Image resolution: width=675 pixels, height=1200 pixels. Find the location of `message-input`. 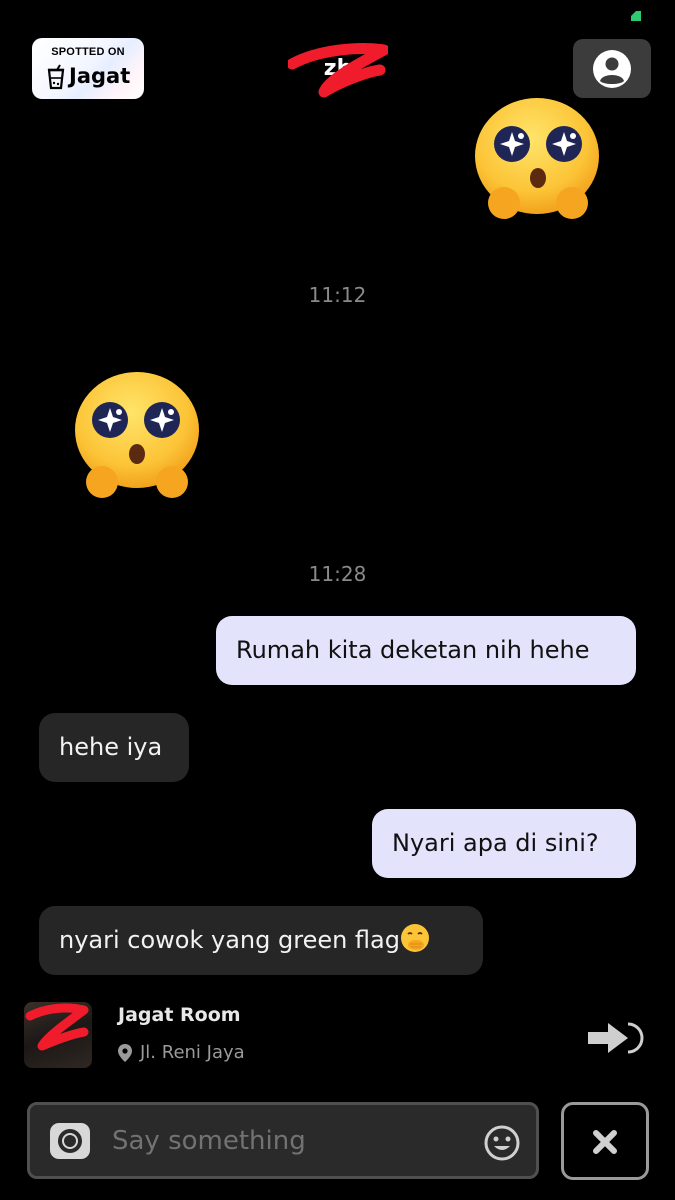

message-input is located at coordinates (292, 1140).